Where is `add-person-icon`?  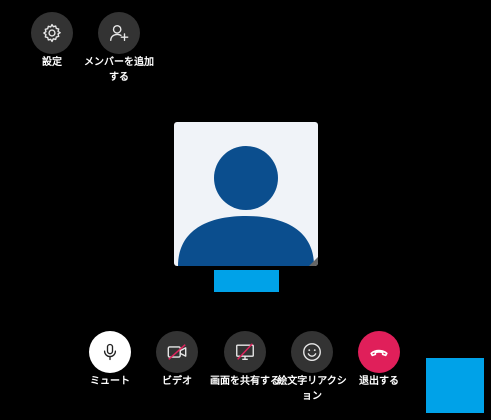 add-person-icon is located at coordinates (119, 33).